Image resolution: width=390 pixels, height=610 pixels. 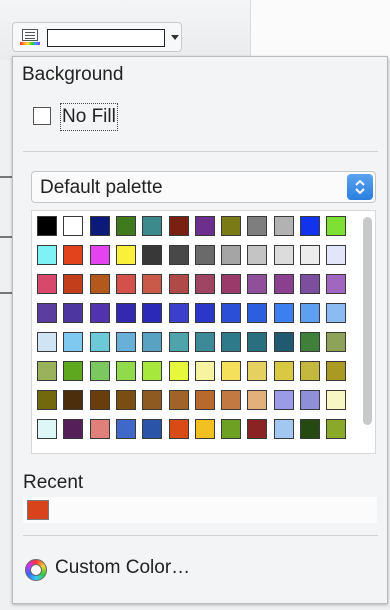 What do you see at coordinates (175, 37) in the screenshot?
I see `chevron-down-icon` at bounding box center [175, 37].